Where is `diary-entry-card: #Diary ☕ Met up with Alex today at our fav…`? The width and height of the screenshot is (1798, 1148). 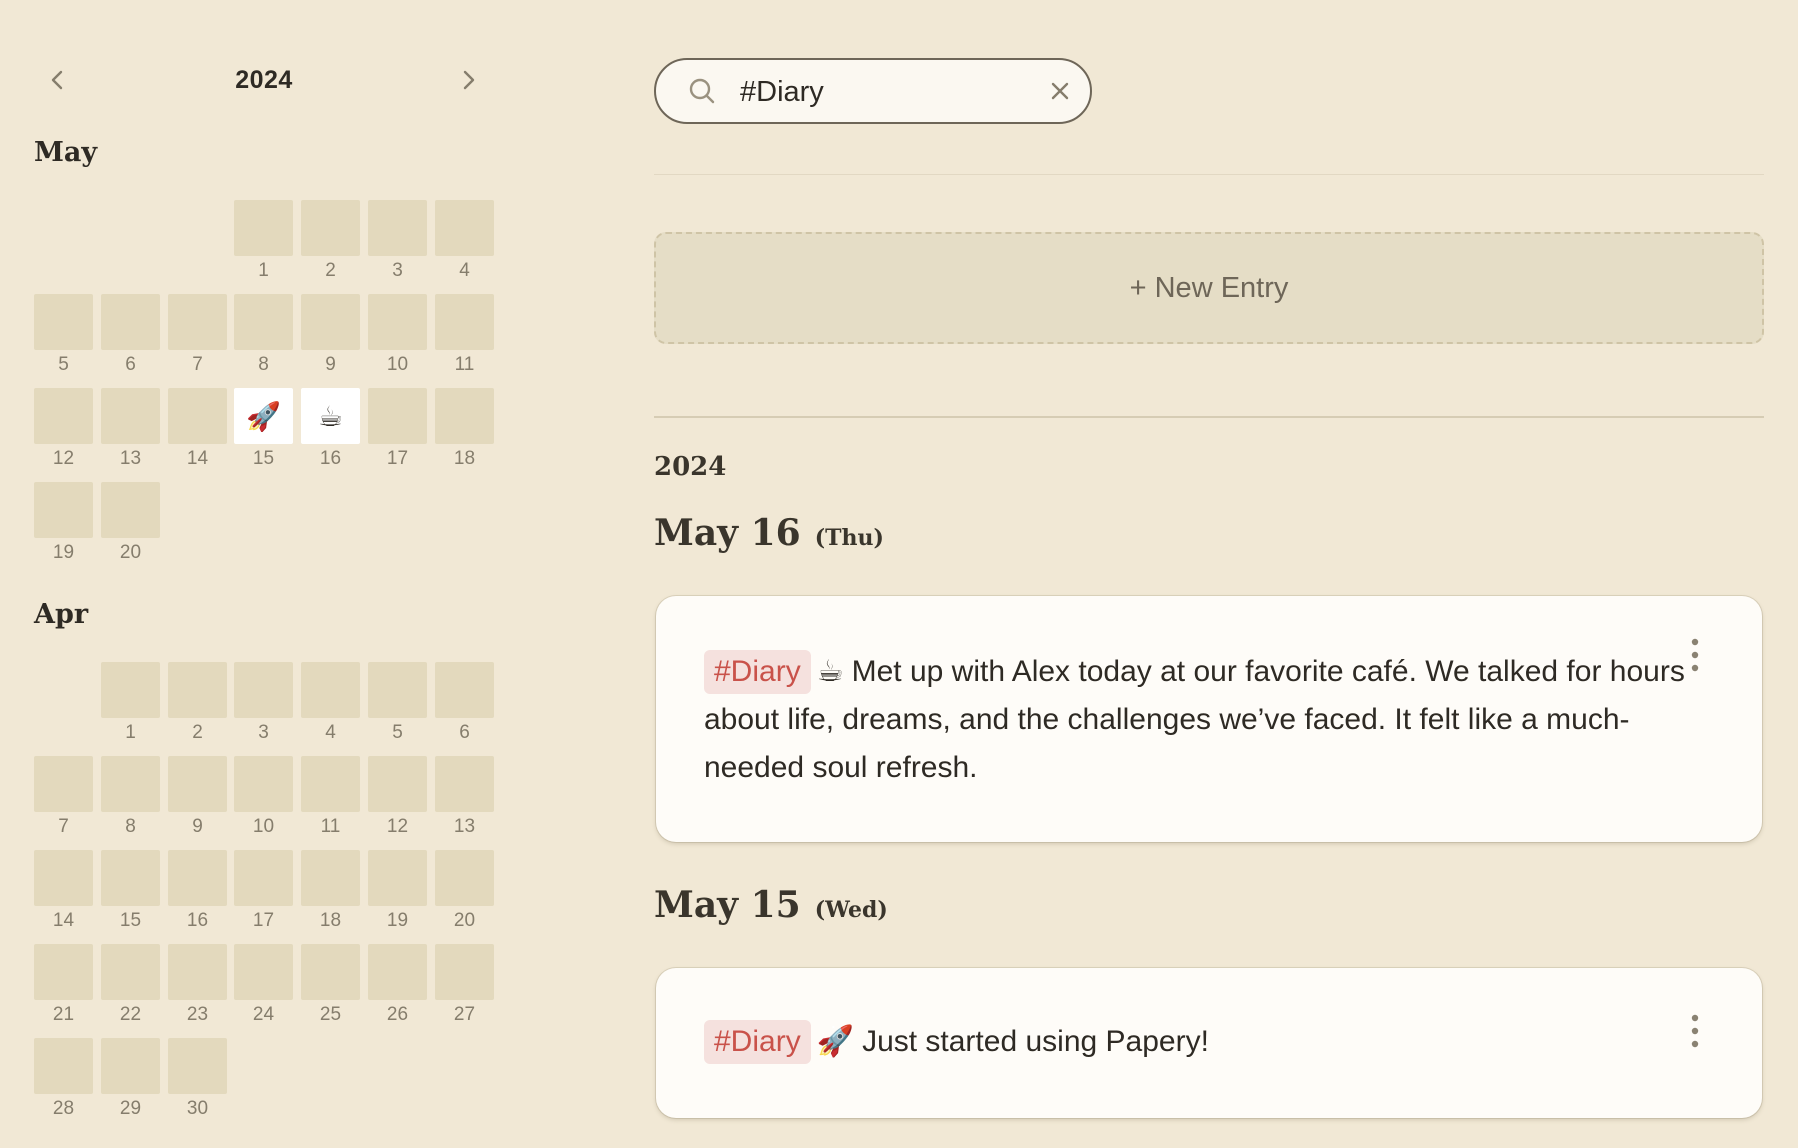 diary-entry-card: #Diary ☕ Met up with Alex today at our fav… is located at coordinates (1209, 719).